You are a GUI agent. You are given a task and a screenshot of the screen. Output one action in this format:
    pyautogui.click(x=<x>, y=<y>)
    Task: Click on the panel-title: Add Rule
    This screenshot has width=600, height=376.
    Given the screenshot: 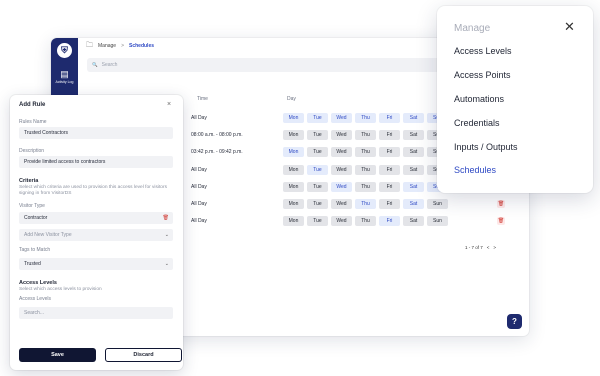 What is the action you would take?
    pyautogui.click(x=32, y=105)
    